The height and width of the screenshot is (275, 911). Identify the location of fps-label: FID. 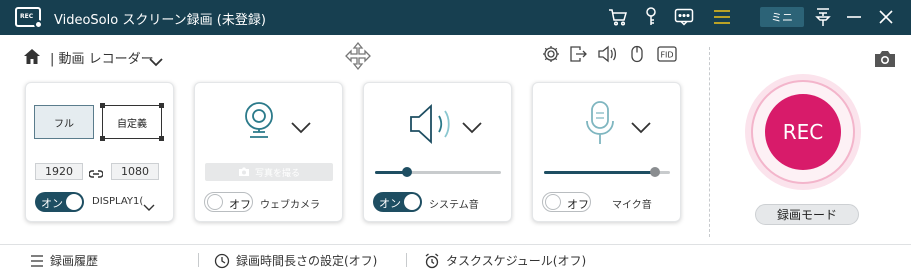
(666, 55).